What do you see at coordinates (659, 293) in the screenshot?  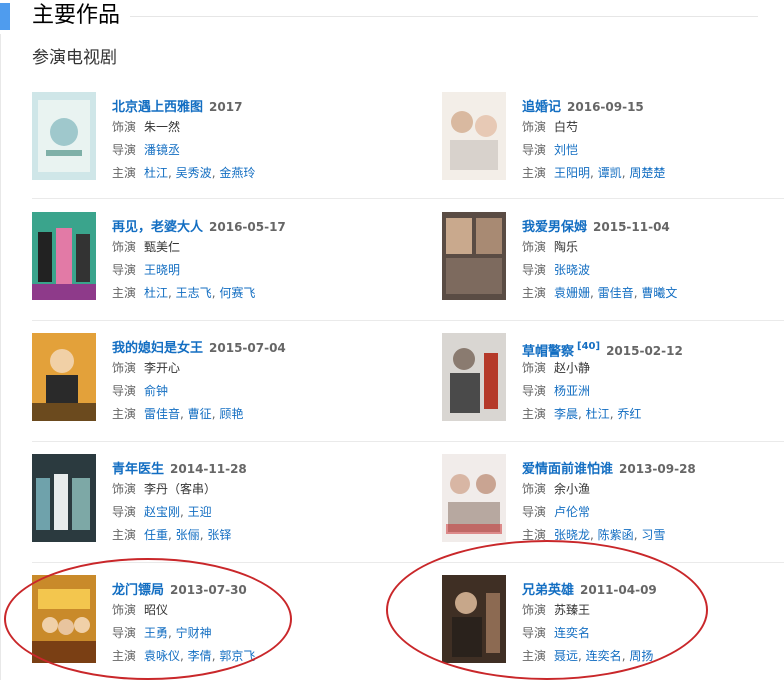 I see `cast-link: 曹曦文` at bounding box center [659, 293].